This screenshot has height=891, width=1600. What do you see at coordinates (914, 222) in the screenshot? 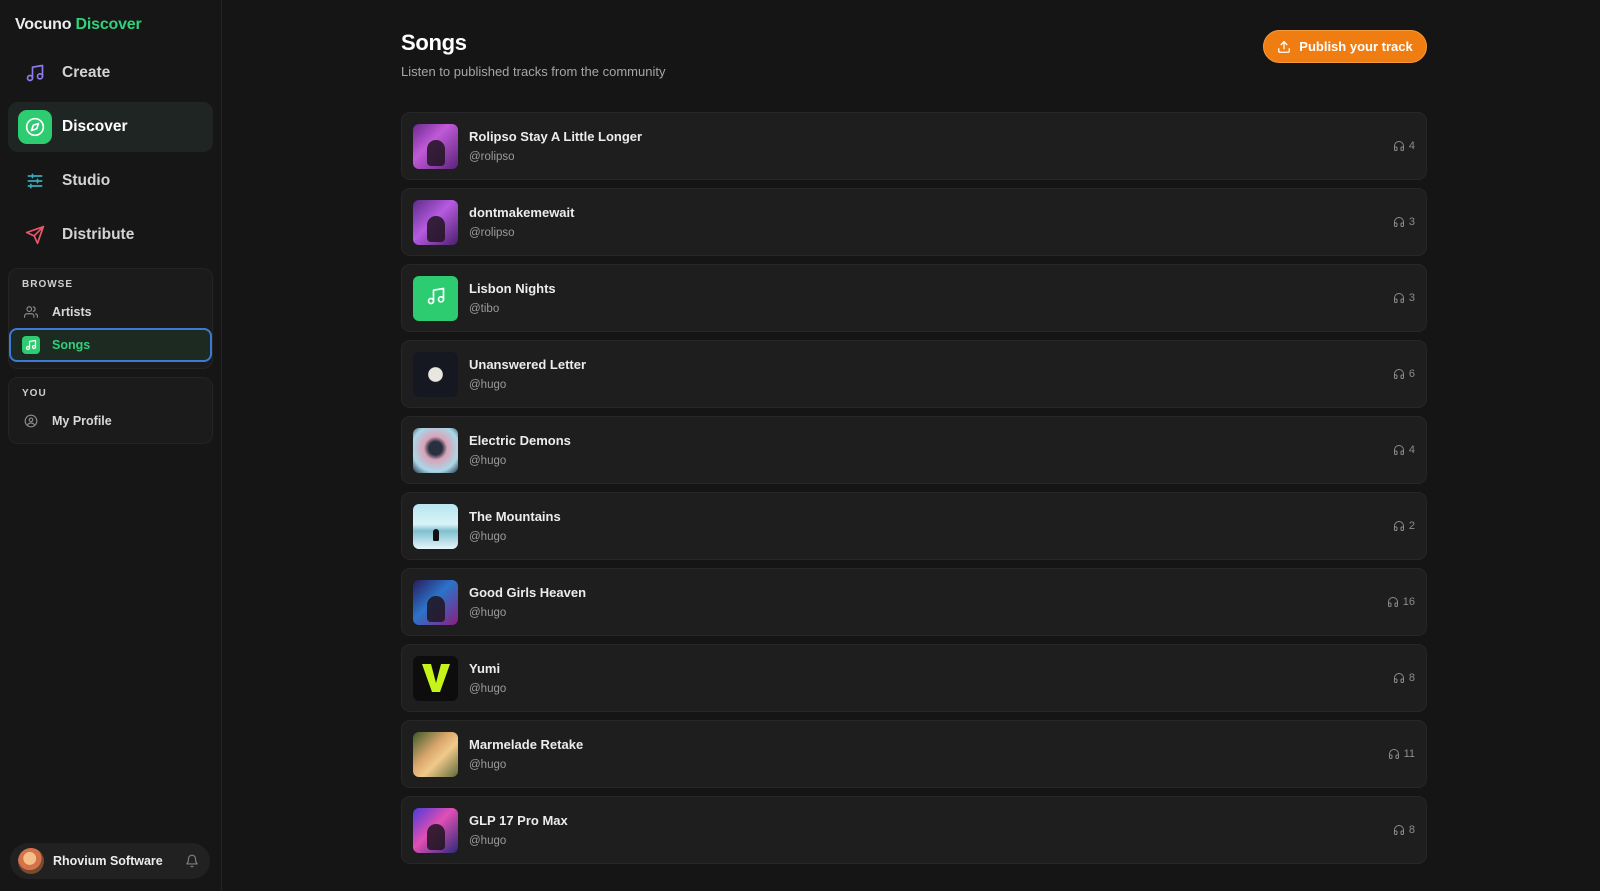
I see `song-row: dontmakemewait @rolipso 3` at bounding box center [914, 222].